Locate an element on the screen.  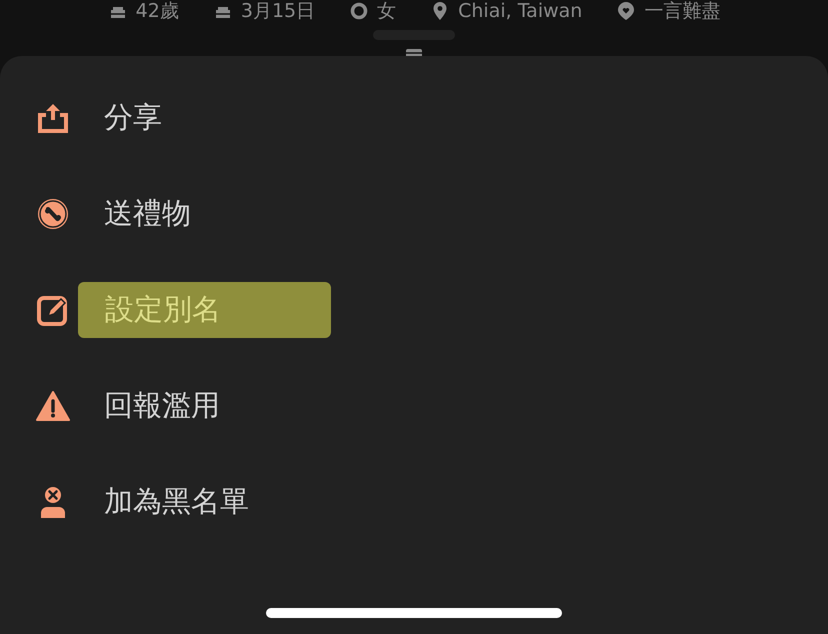
menu-item: 送禮物 is located at coordinates (147, 214).